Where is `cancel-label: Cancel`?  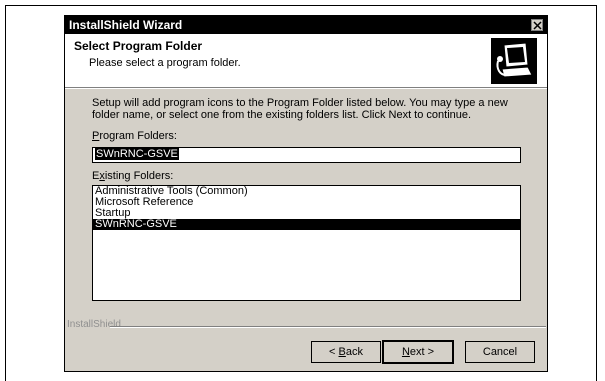 cancel-label: Cancel is located at coordinates (500, 352).